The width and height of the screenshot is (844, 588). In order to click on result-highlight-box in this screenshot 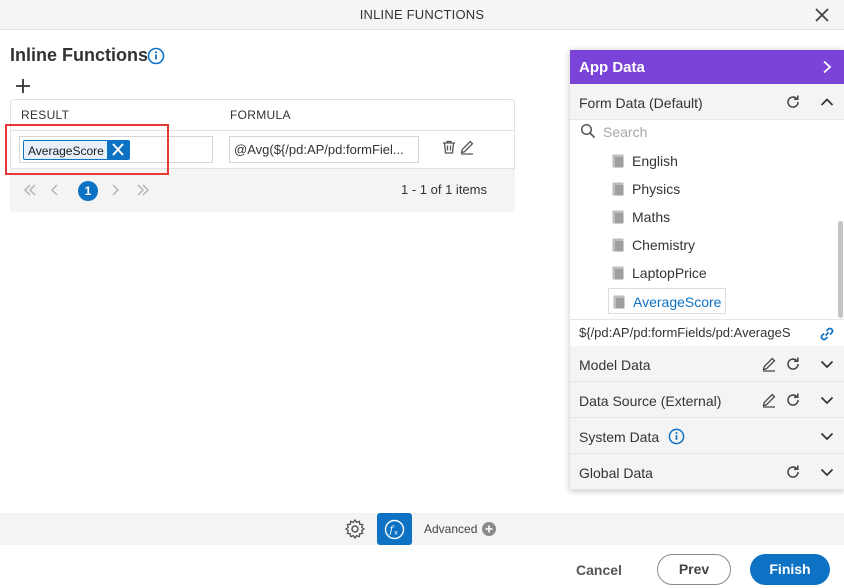, I will do `click(87, 149)`.